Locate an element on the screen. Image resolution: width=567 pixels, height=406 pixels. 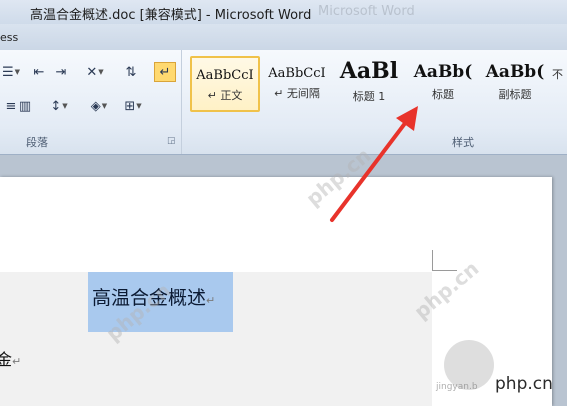
watermark-brand: php.cn is located at coordinates (524, 384).